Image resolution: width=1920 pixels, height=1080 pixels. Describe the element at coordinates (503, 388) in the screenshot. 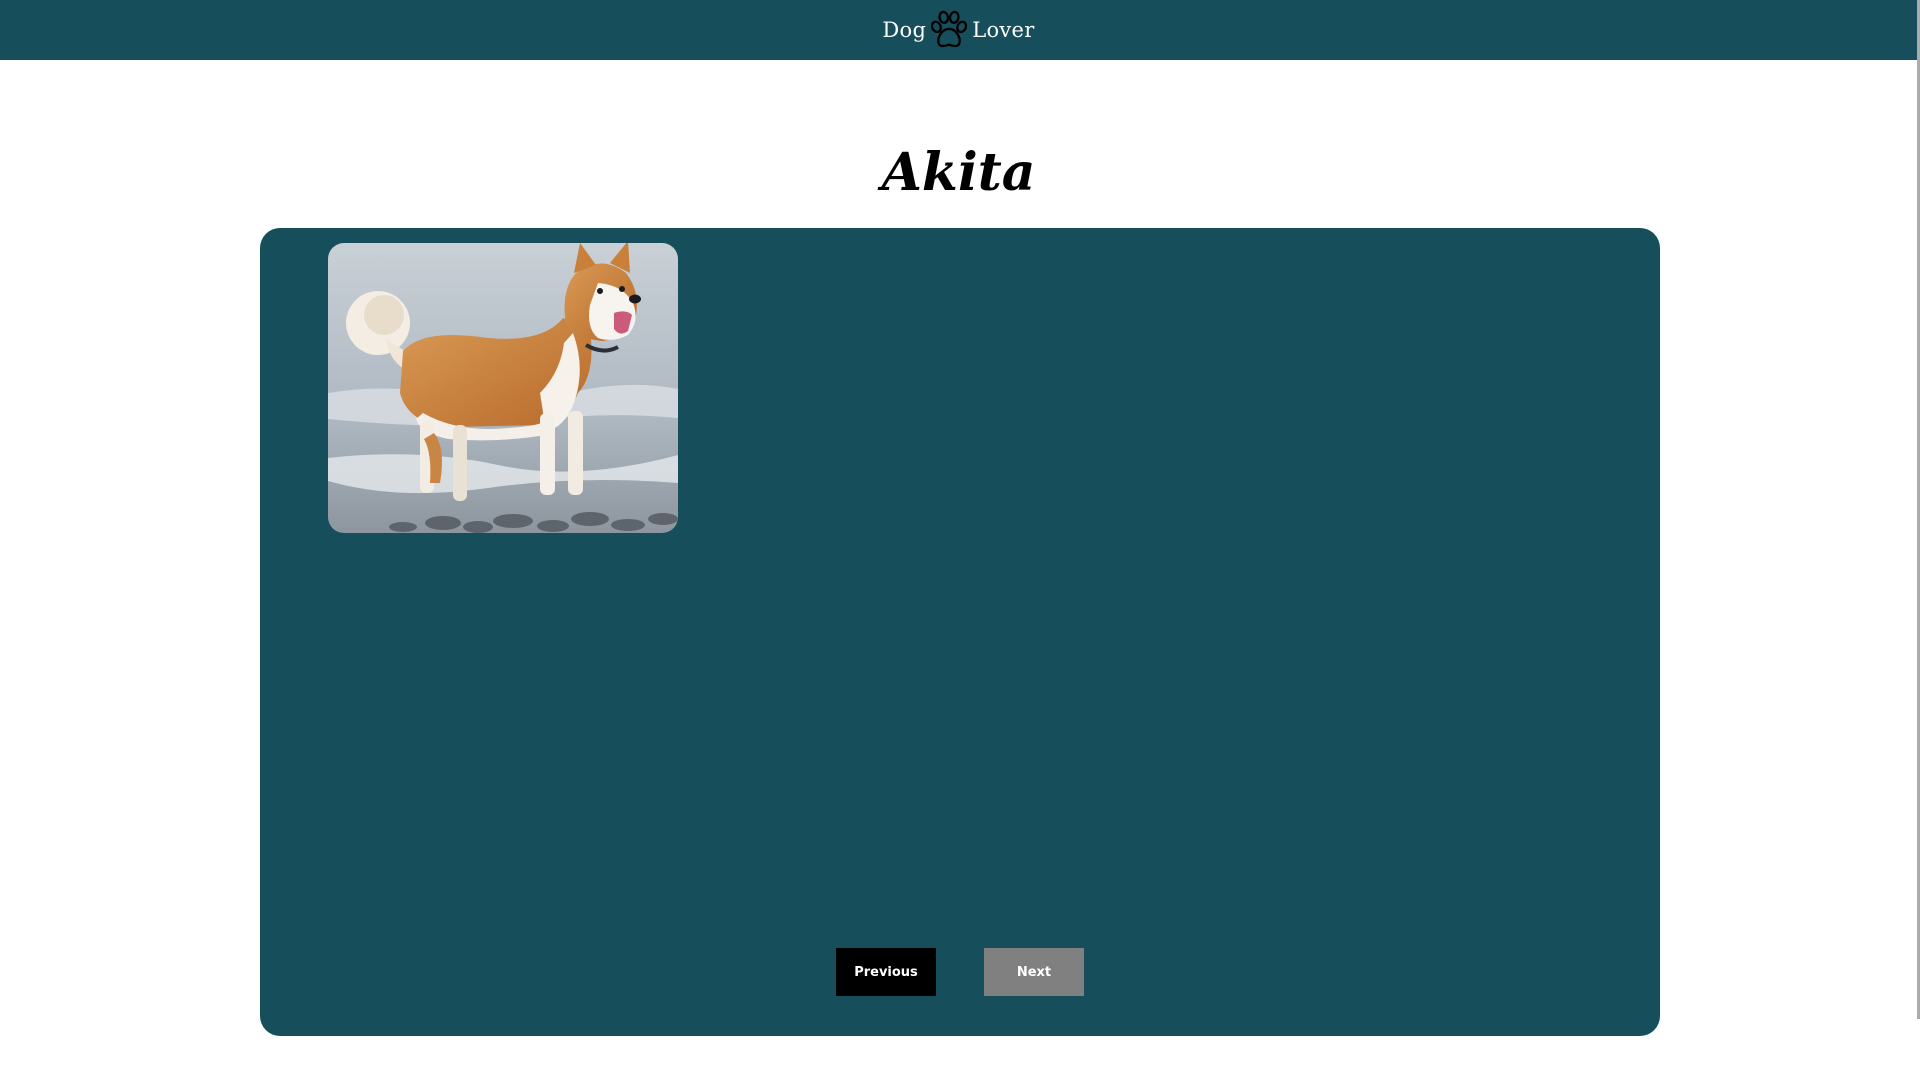

I see `dog-photo` at that location.